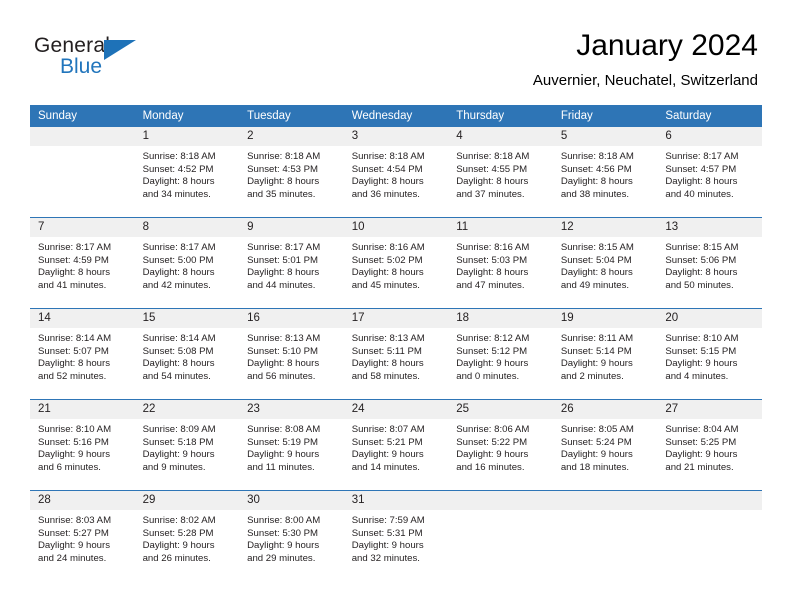 This screenshot has height=612, width=792. What do you see at coordinates (82, 500) in the screenshot?
I see `day-number: 28` at bounding box center [82, 500].